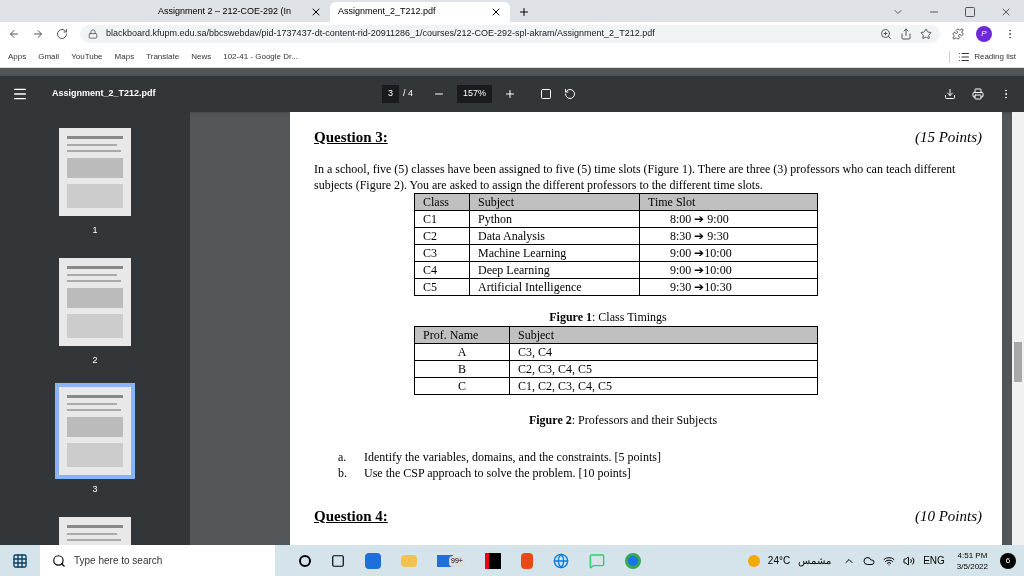 The height and width of the screenshot is (576, 1024). I want to click on table-cell: C2, C3, C4, C5, so click(663, 368).